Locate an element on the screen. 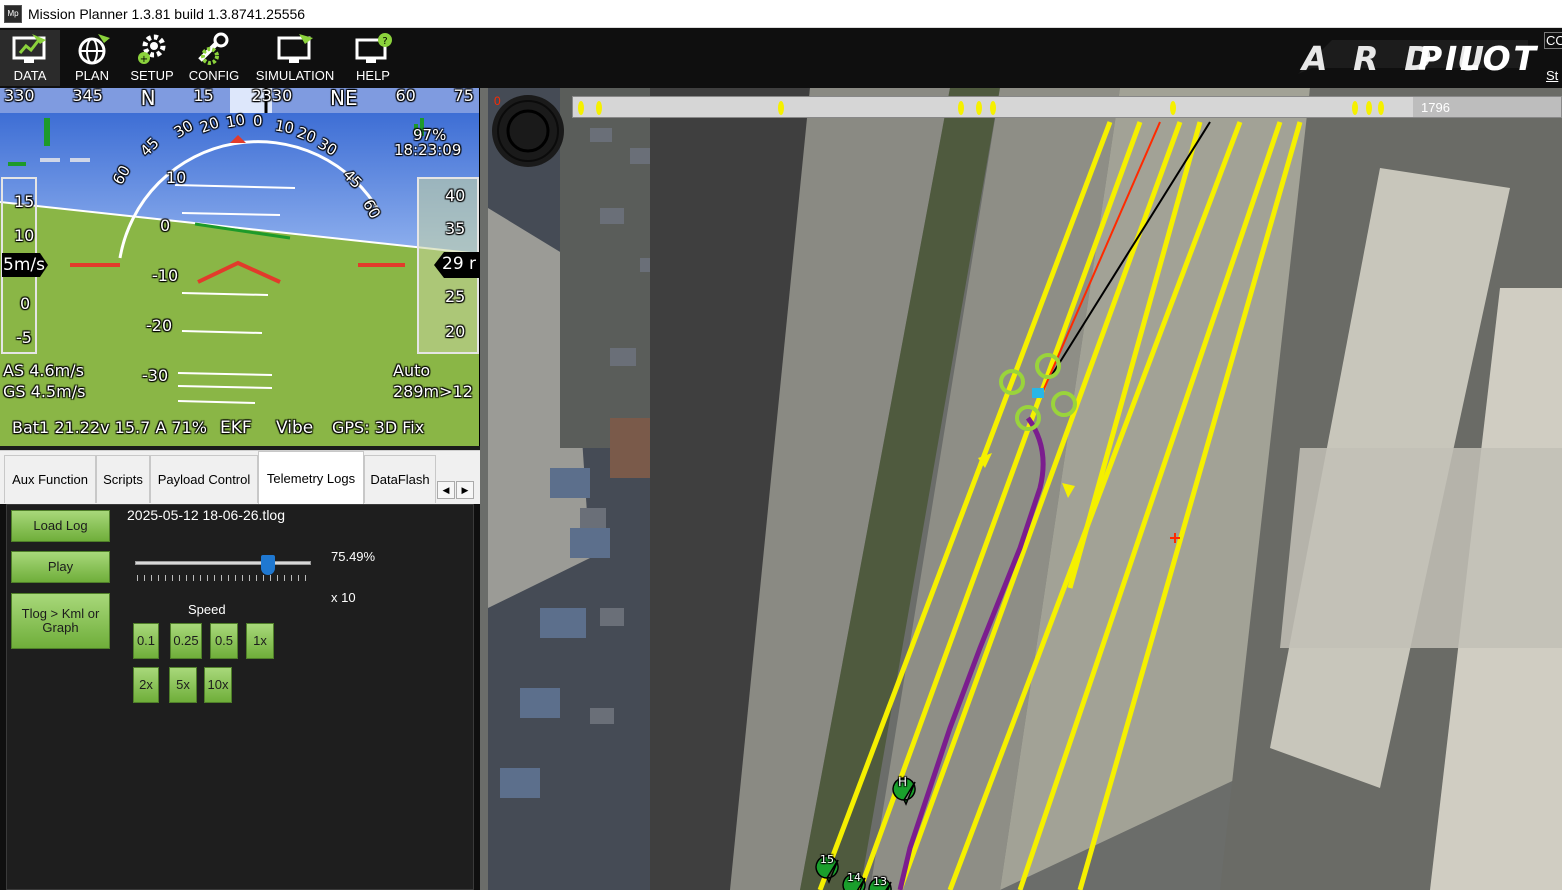  alt-tape-40: 40 is located at coordinates (455, 195).